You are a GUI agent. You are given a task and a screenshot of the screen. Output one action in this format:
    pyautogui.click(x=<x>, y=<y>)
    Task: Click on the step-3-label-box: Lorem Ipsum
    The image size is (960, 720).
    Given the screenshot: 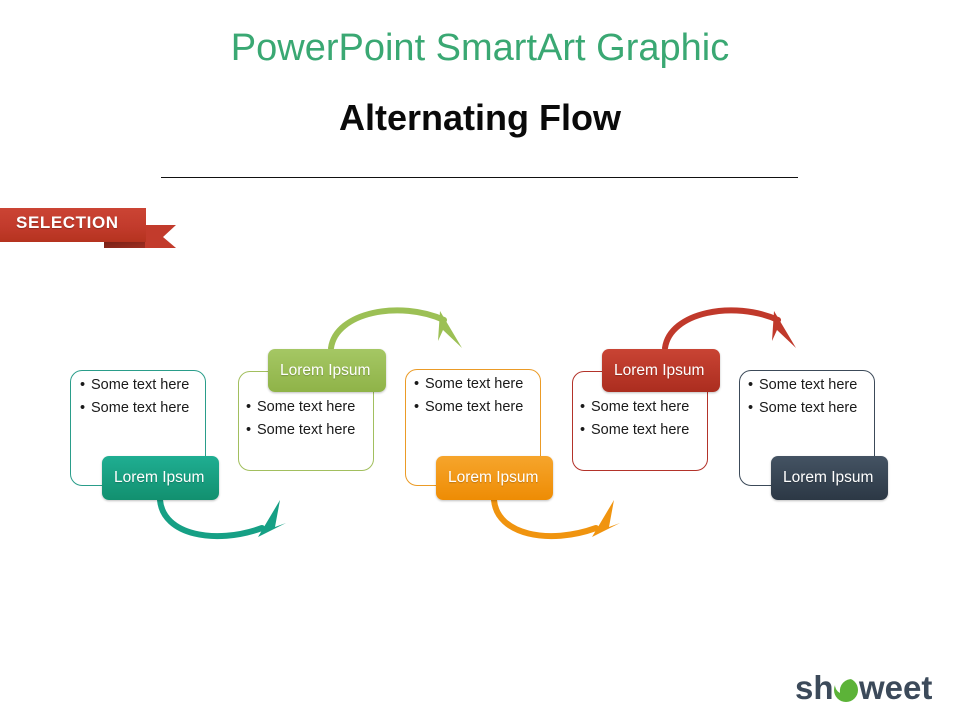 What is the action you would take?
    pyautogui.click(x=494, y=478)
    